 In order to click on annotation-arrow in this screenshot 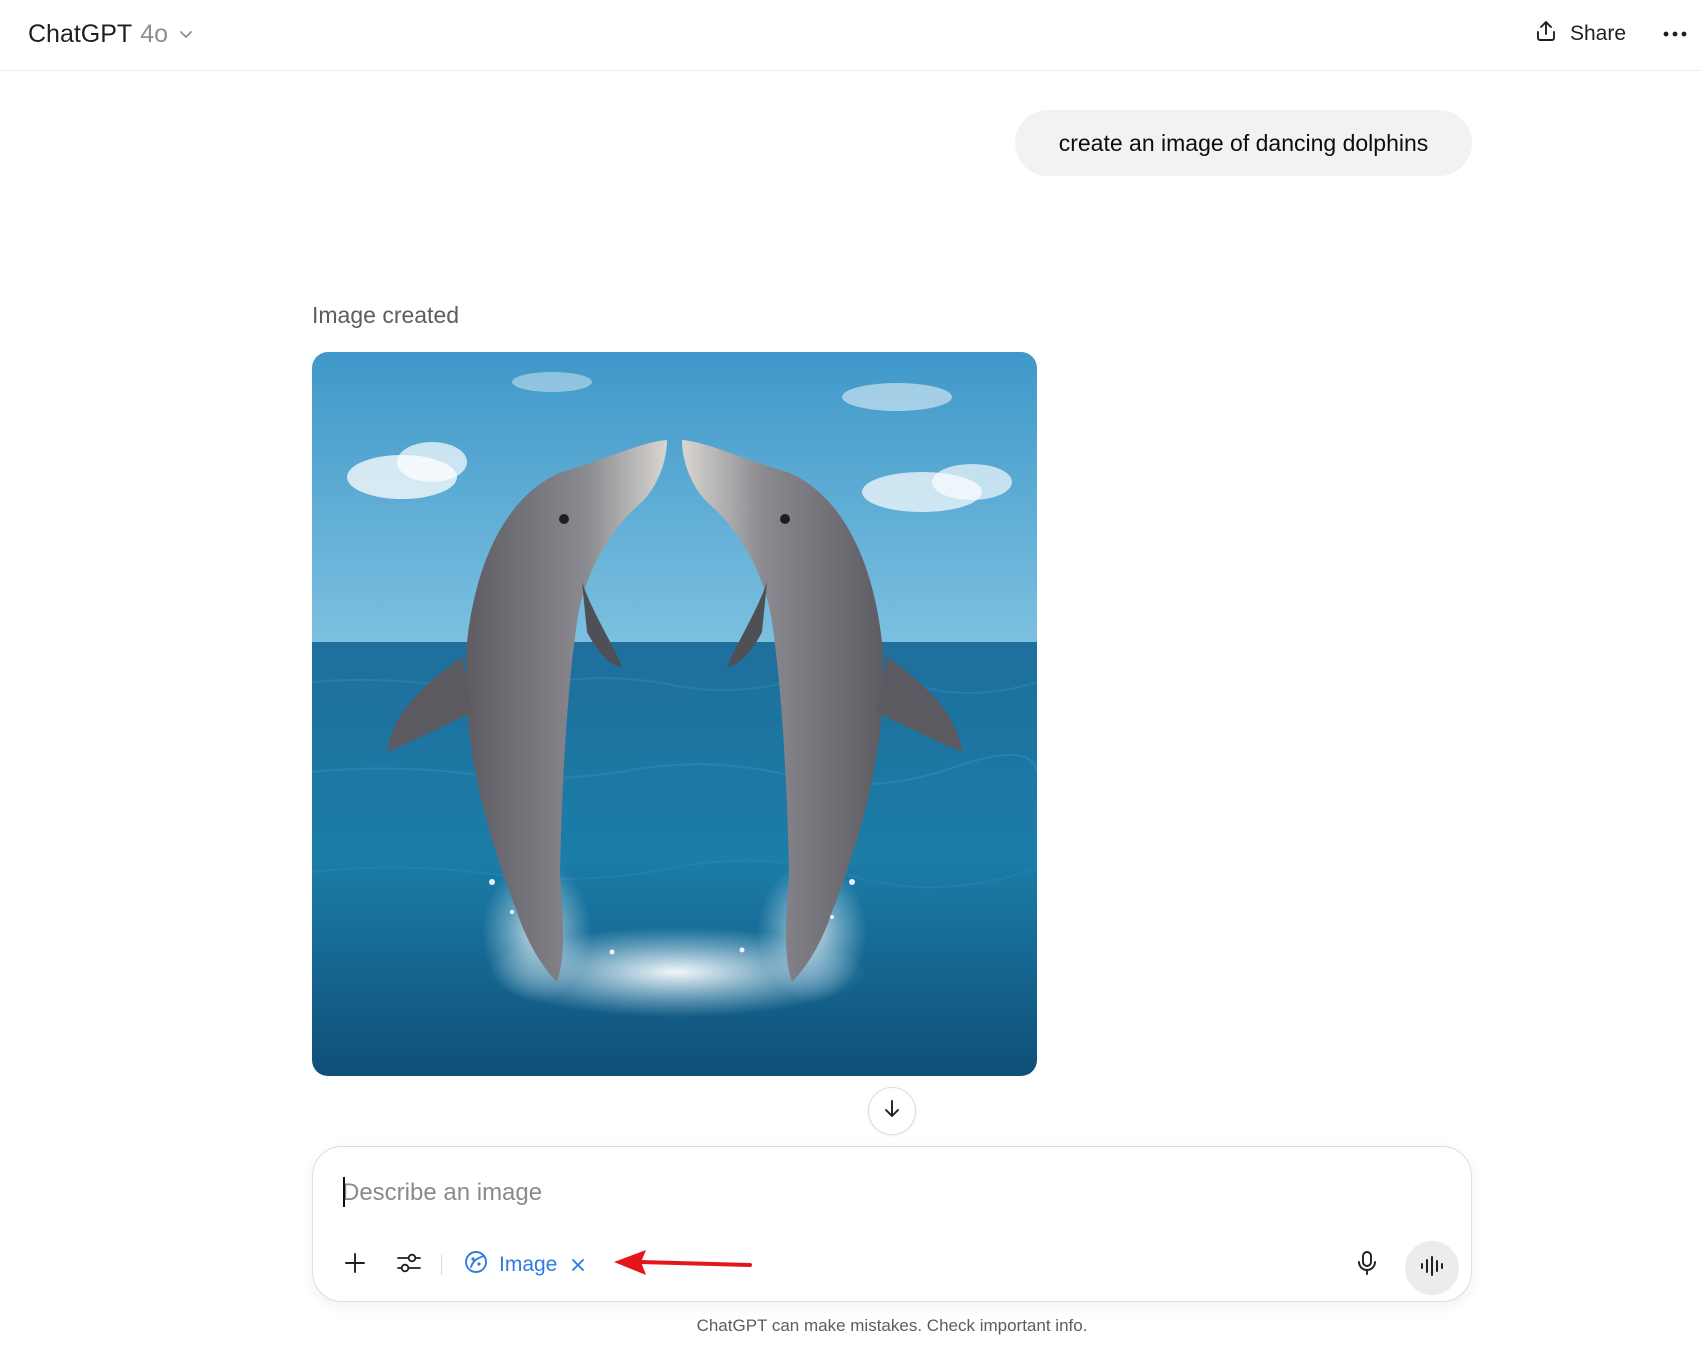, I will do `click(682, 1266)`.